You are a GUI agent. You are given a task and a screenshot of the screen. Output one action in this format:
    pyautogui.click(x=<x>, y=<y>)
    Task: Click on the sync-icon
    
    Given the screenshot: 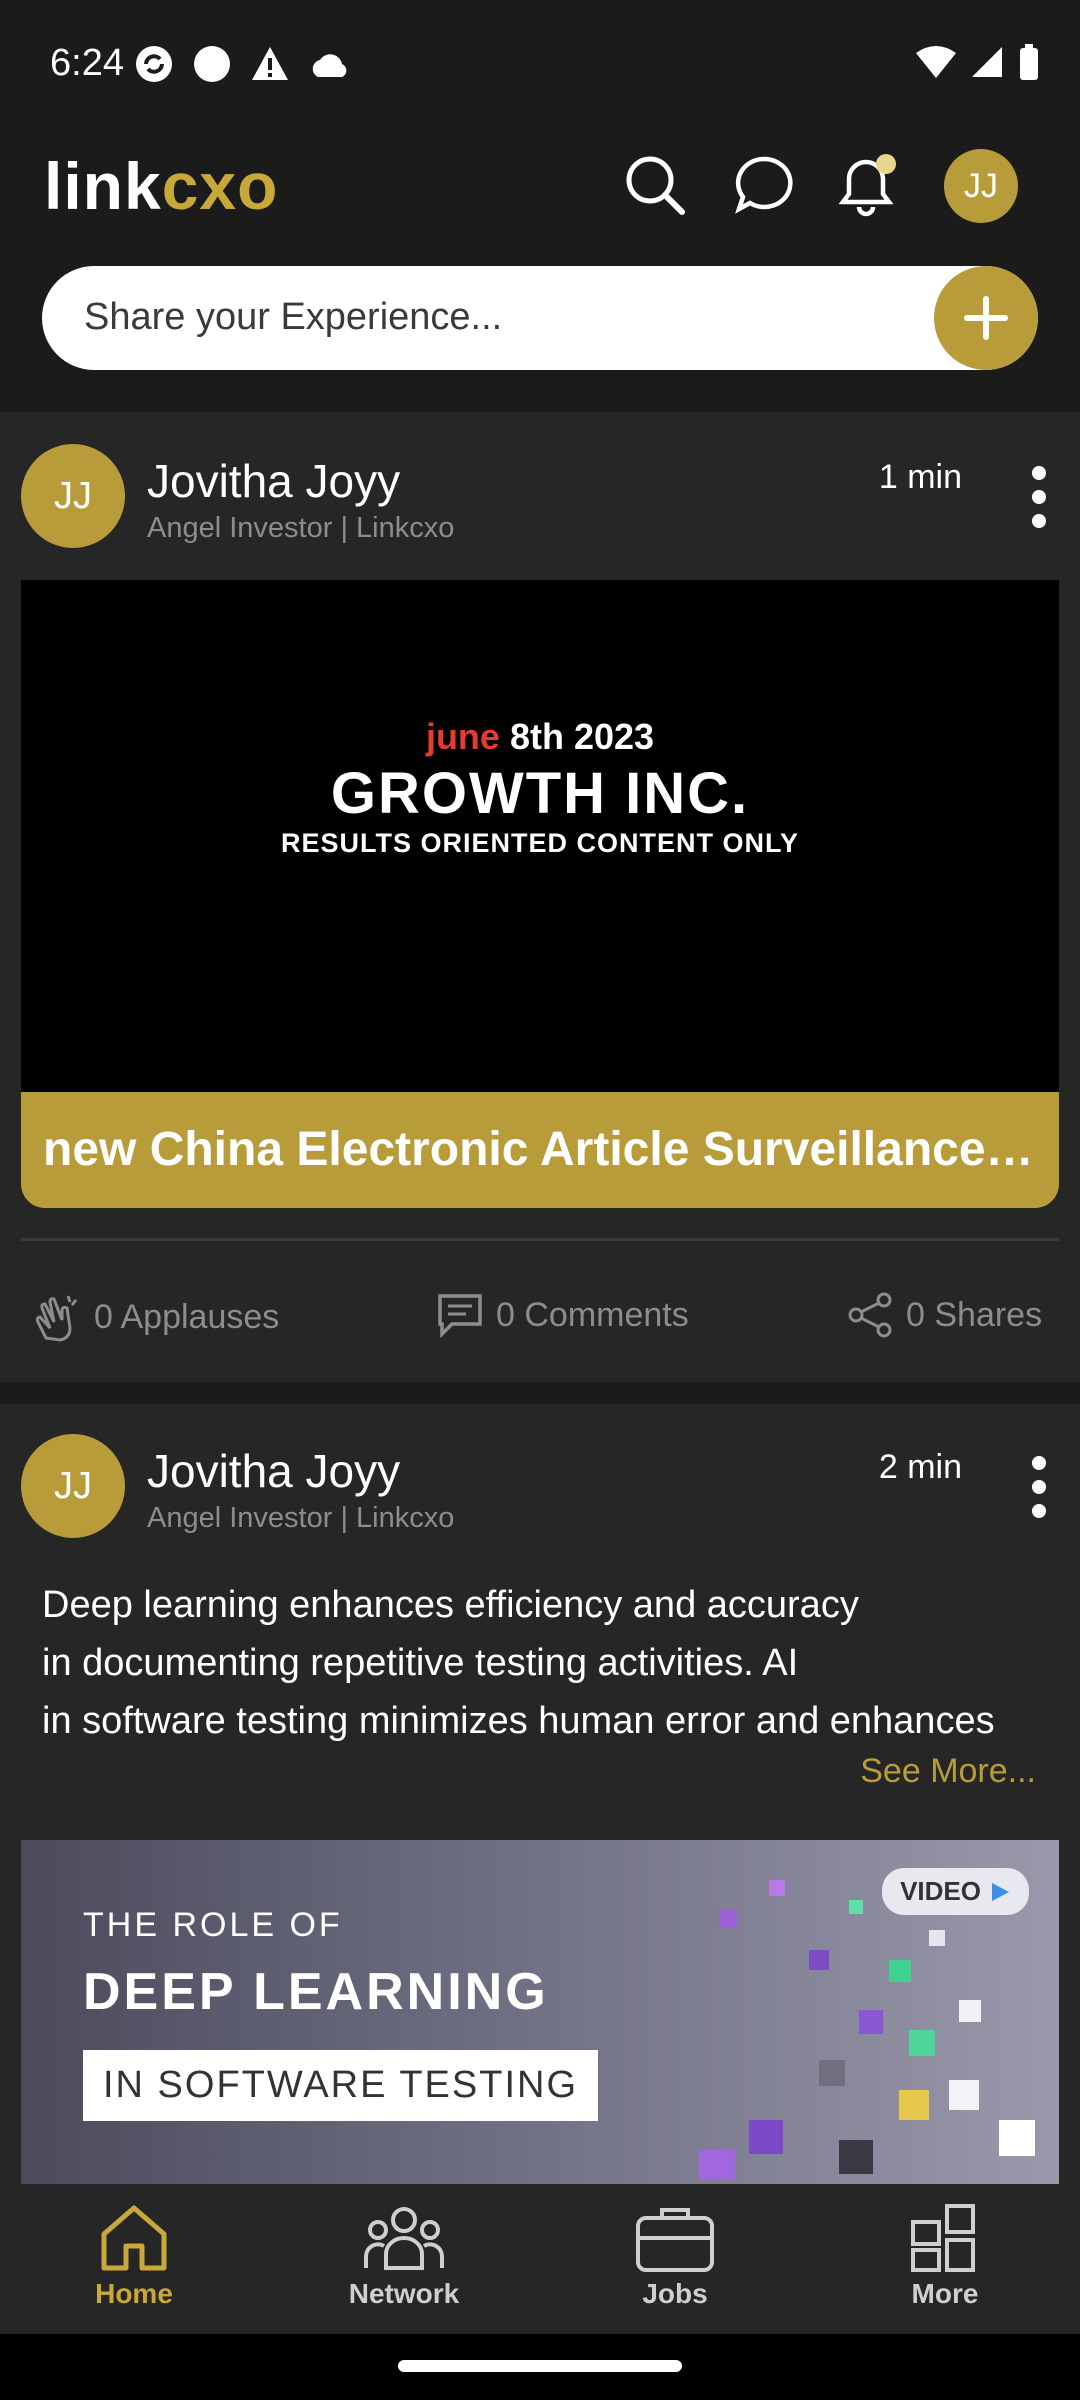 What is the action you would take?
    pyautogui.click(x=154, y=64)
    